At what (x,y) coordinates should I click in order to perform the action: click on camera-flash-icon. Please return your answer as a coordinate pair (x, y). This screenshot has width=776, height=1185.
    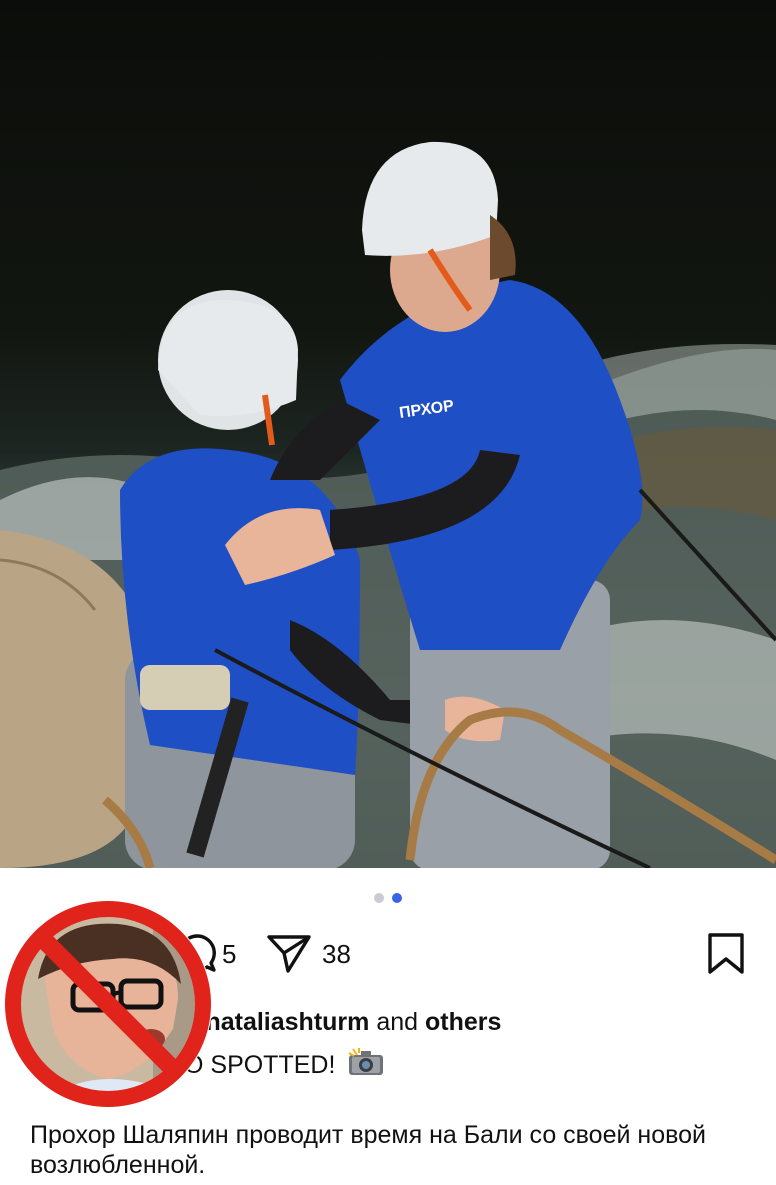
    Looking at the image, I should click on (366, 1065).